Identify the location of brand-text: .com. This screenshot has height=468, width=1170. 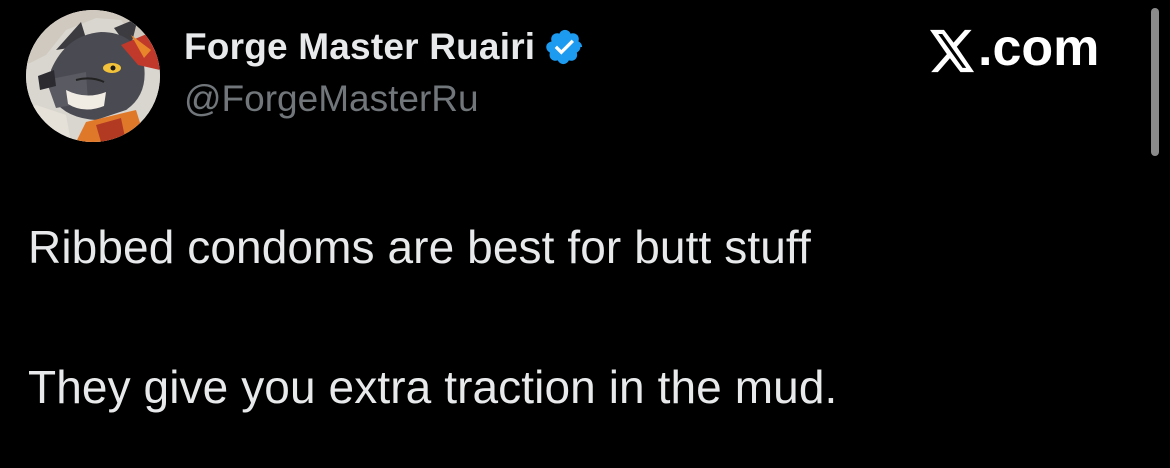
(1039, 48).